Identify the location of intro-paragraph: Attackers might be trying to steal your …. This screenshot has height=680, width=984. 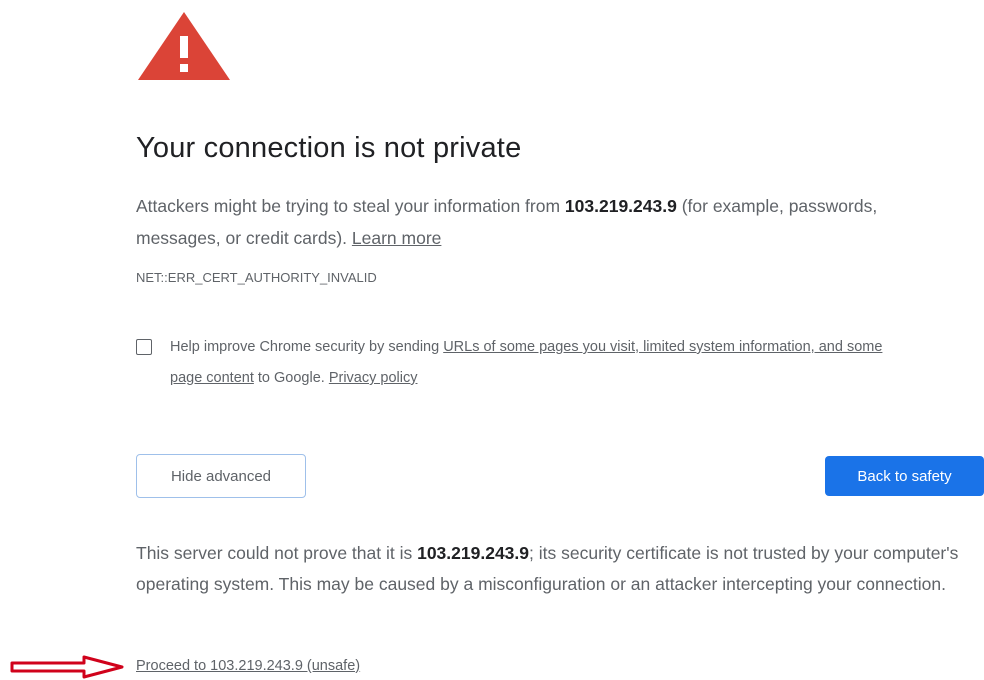
(546, 222).